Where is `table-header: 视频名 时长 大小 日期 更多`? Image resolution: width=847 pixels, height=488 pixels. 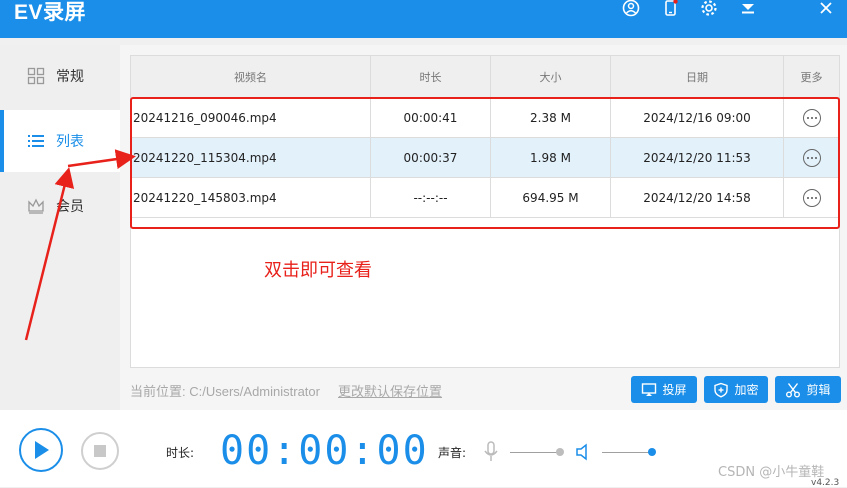 table-header: 视频名 时长 大小 日期 更多 is located at coordinates (485, 77).